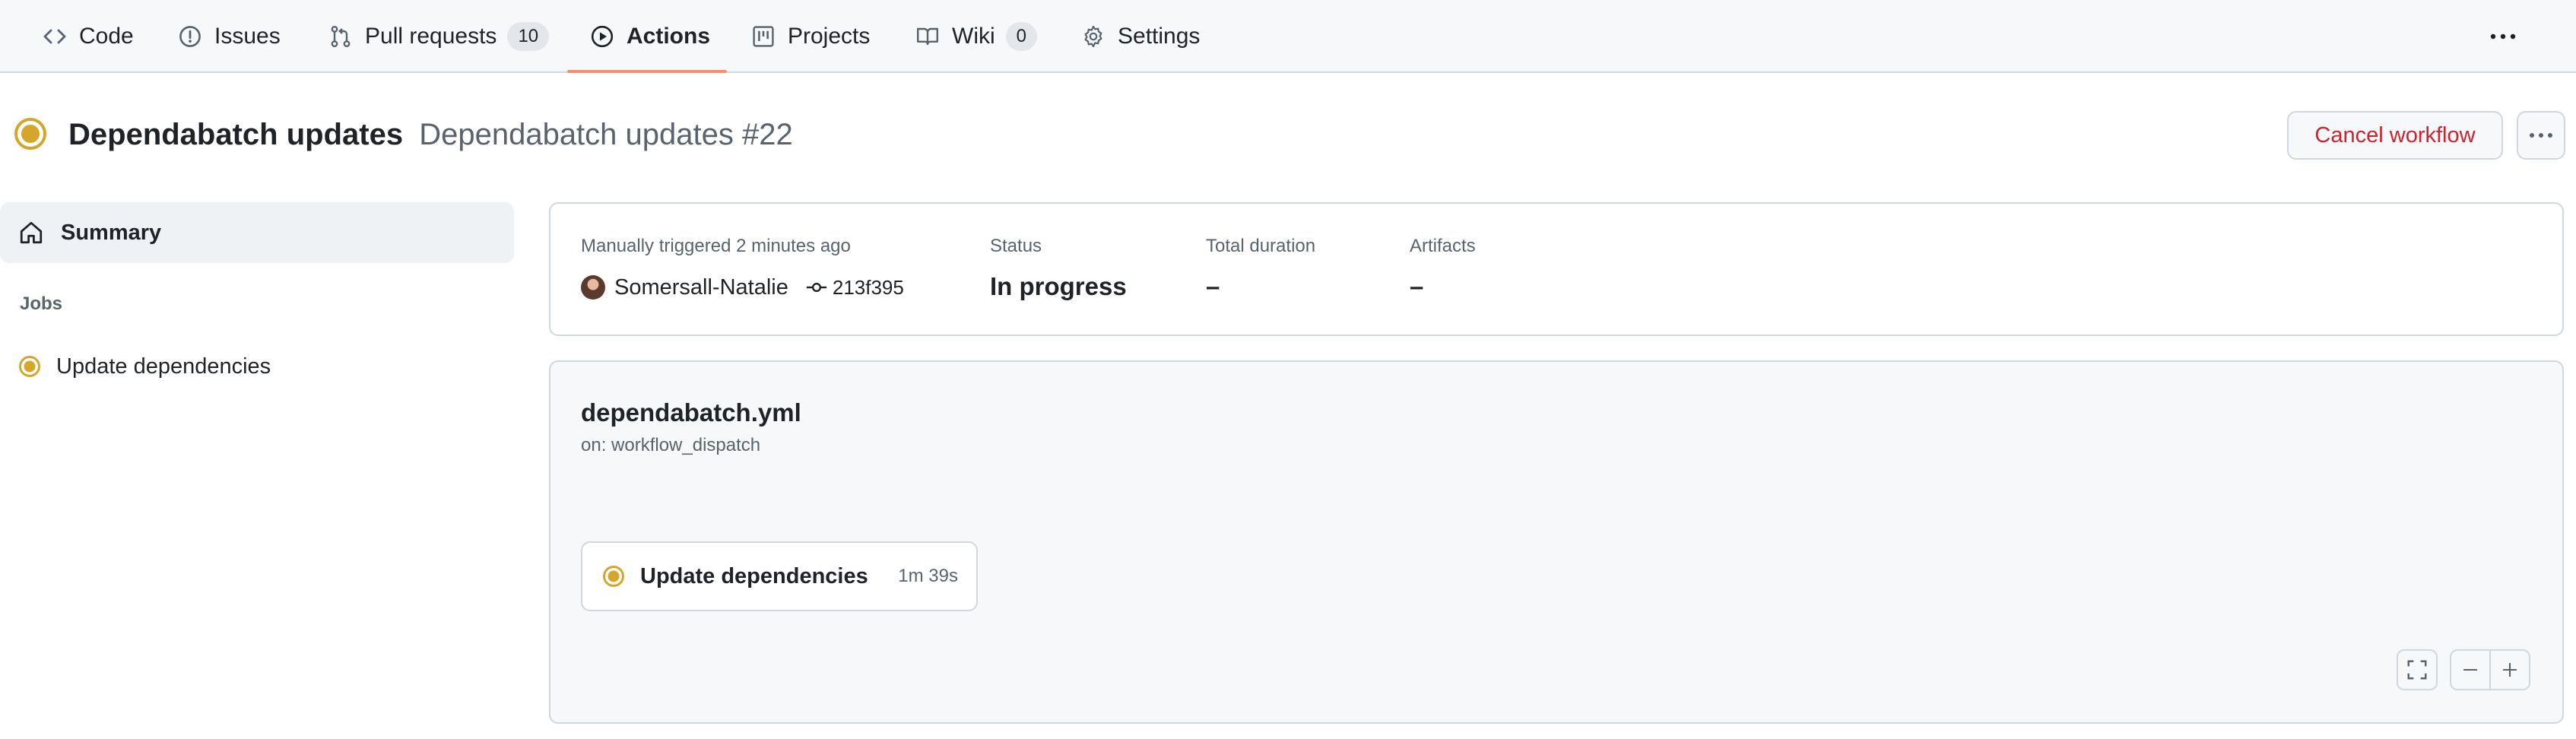  What do you see at coordinates (928, 36) in the screenshot?
I see `book-icon` at bounding box center [928, 36].